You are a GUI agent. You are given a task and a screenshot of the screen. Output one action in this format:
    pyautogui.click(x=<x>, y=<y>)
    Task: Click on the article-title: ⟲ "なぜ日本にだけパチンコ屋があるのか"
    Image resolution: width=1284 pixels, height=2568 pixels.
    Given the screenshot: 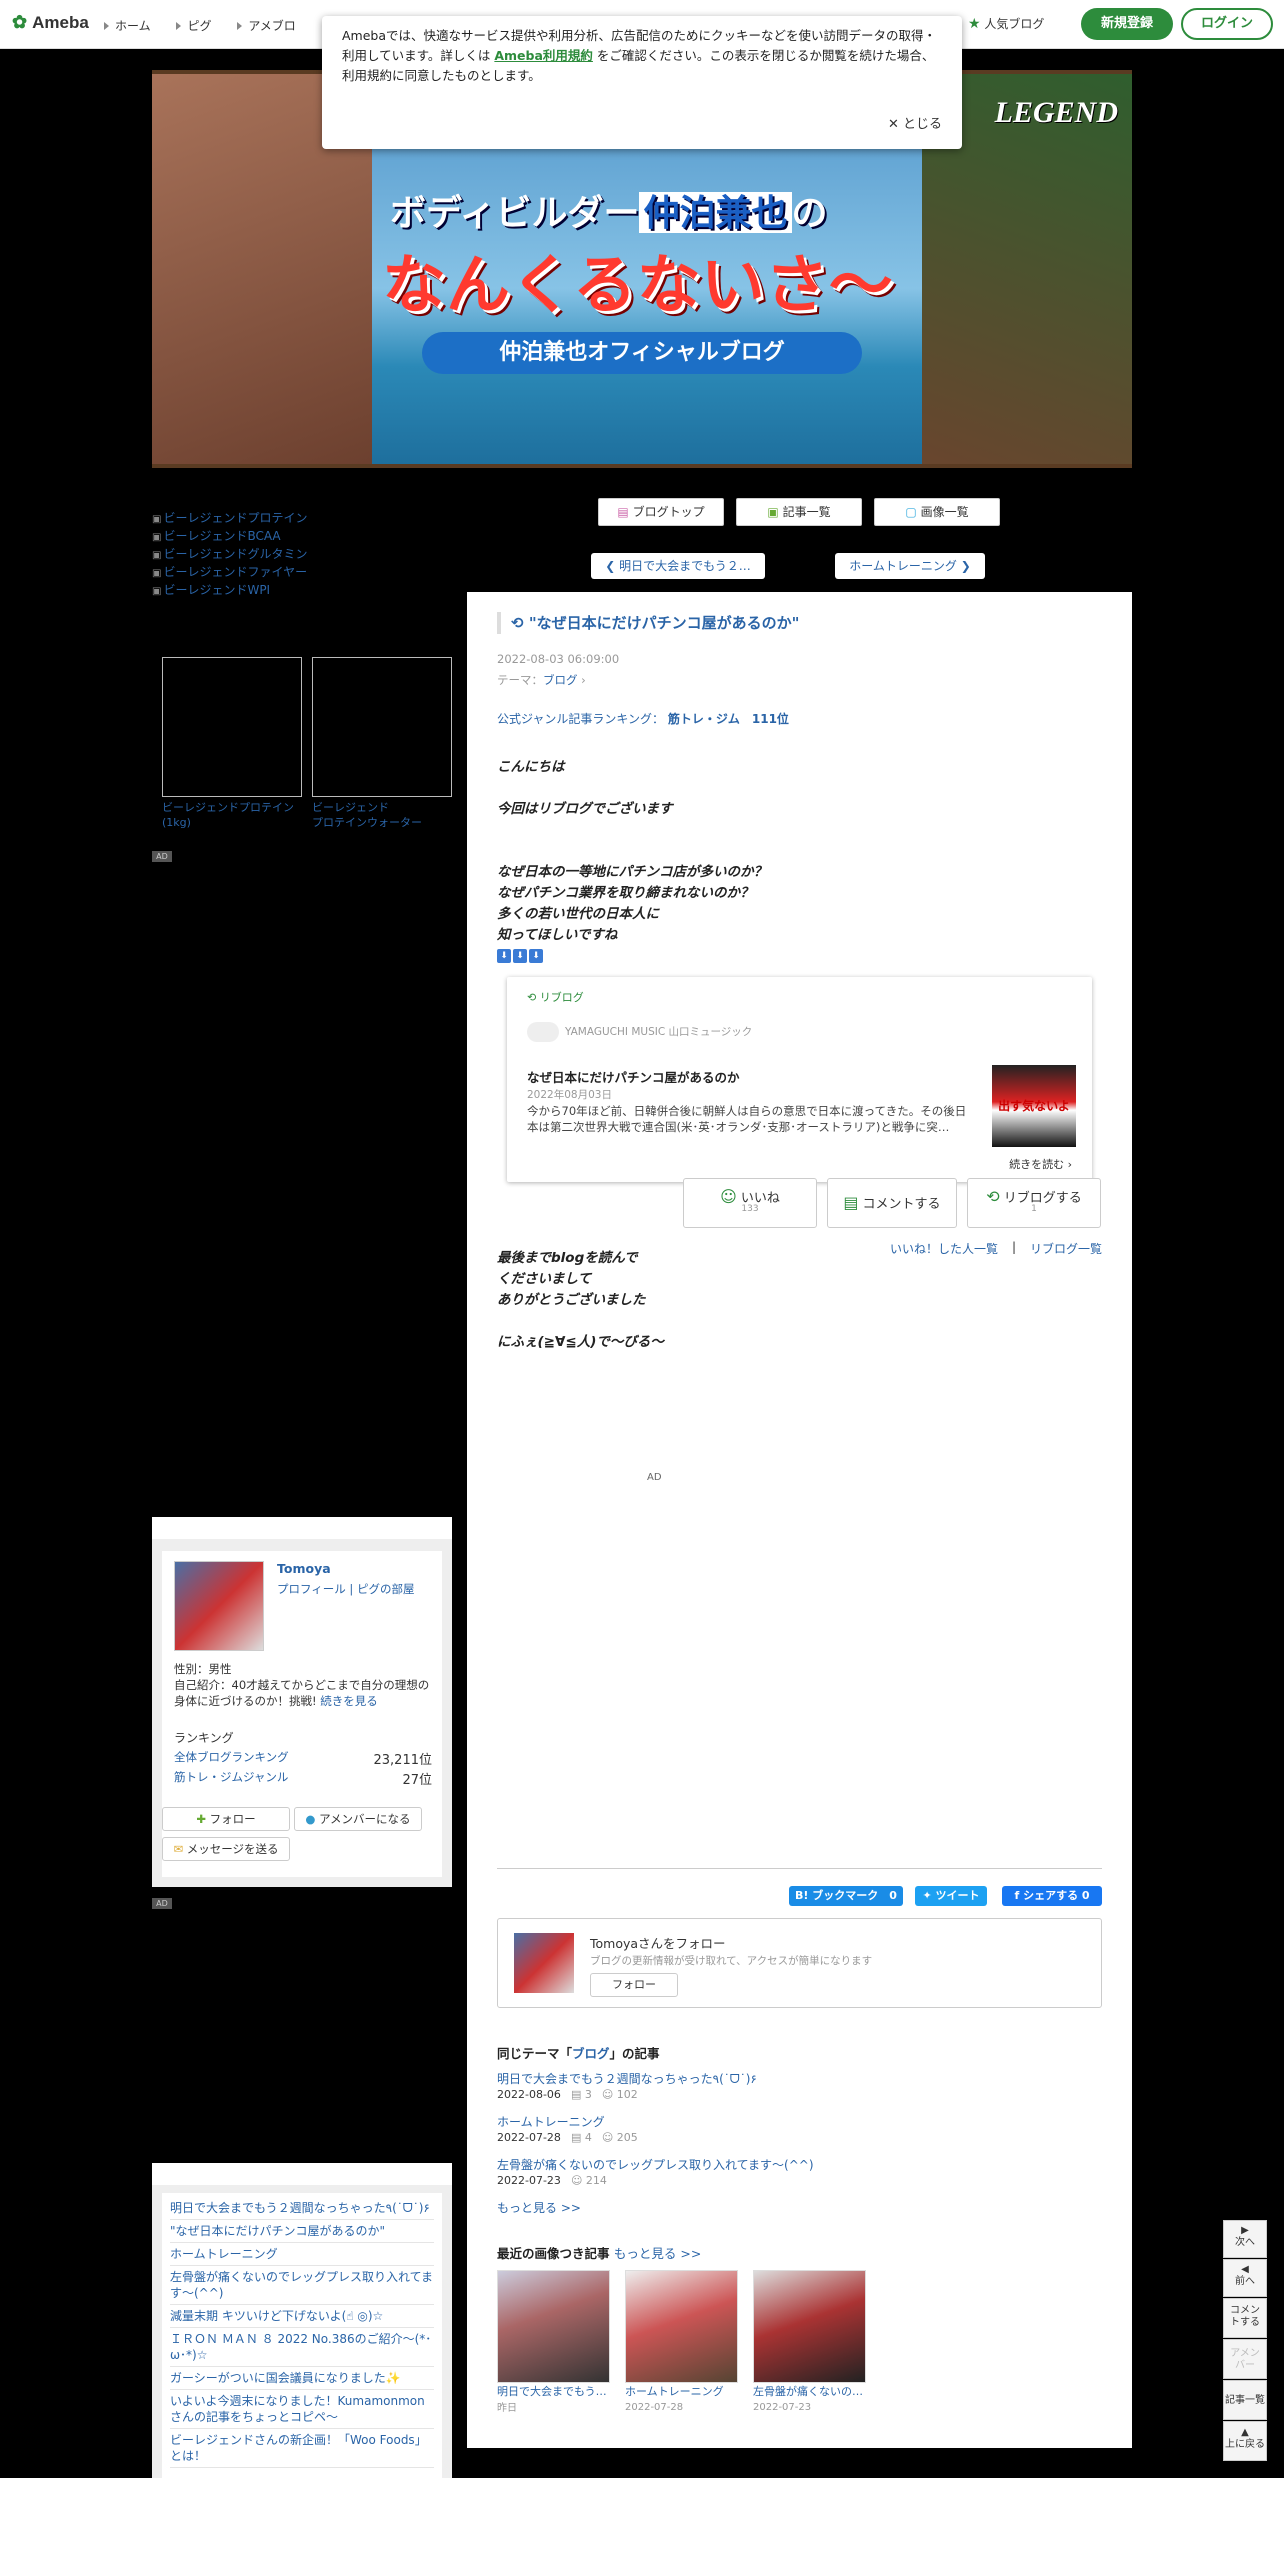 What is the action you would take?
    pyautogui.click(x=648, y=623)
    